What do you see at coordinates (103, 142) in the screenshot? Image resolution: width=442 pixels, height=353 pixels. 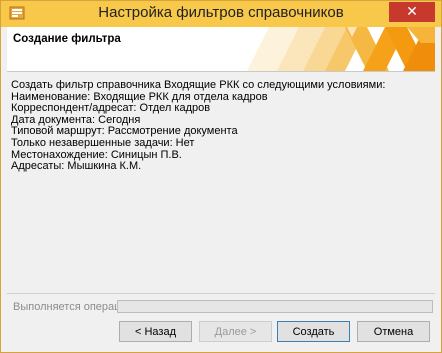 I see `summary-line: Только незавершенные задачи: Нет` at bounding box center [103, 142].